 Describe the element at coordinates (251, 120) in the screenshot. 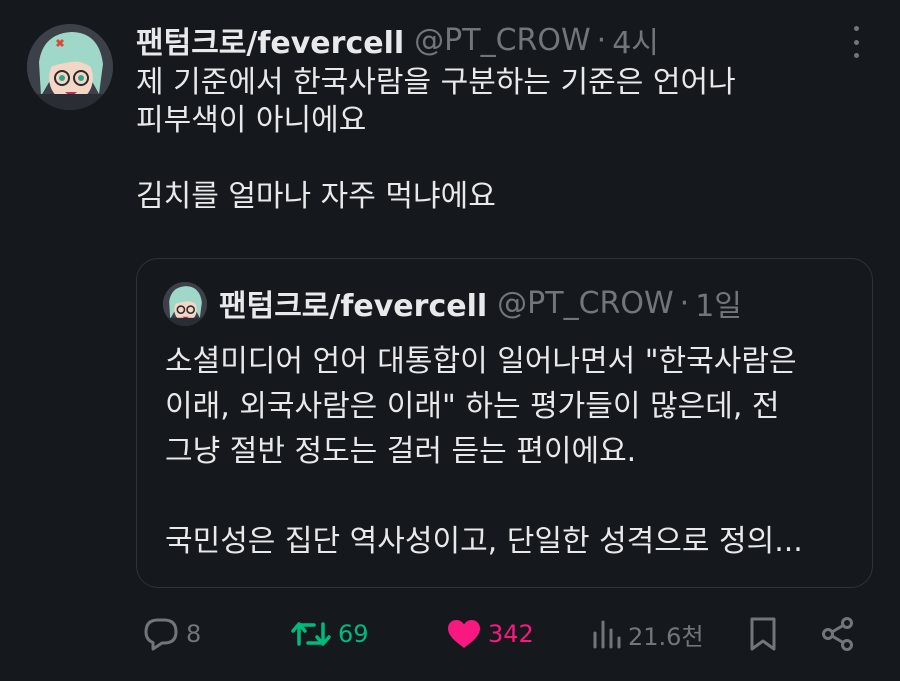

I see `tweet-line: 피부색이 아니에요` at that location.